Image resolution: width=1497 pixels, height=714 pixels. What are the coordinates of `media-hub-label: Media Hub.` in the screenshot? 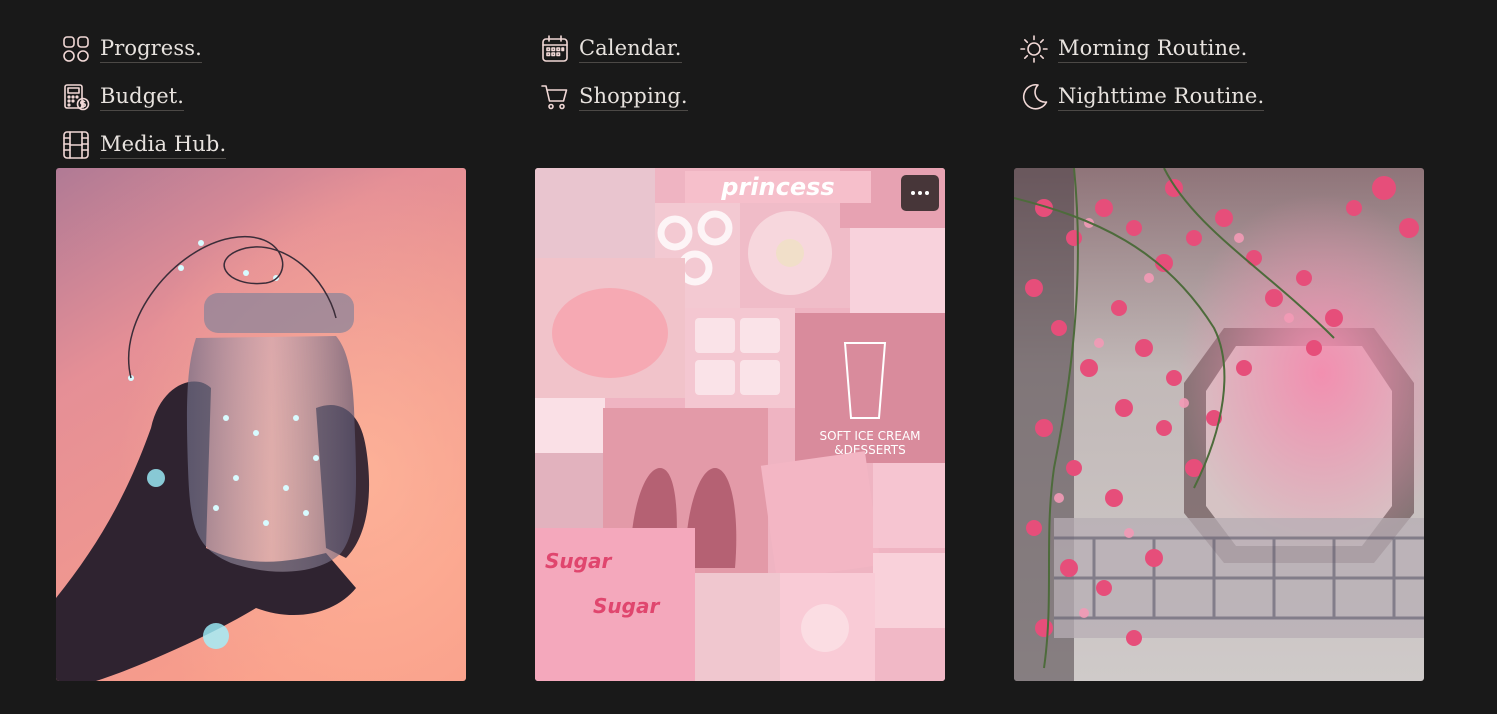 It's located at (163, 145).